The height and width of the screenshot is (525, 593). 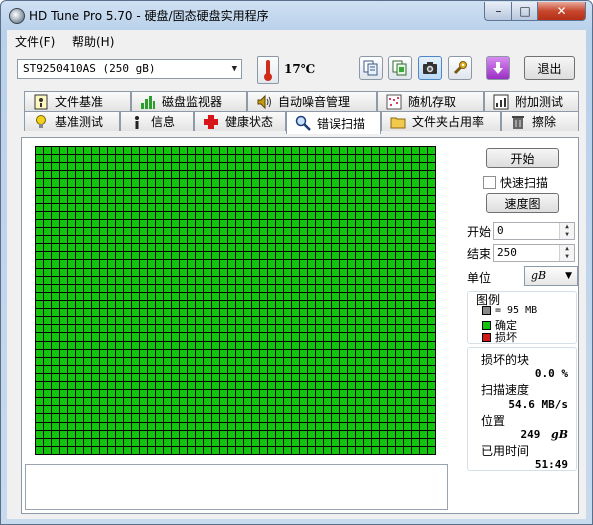 I want to click on copy-button, so click(x=371, y=68).